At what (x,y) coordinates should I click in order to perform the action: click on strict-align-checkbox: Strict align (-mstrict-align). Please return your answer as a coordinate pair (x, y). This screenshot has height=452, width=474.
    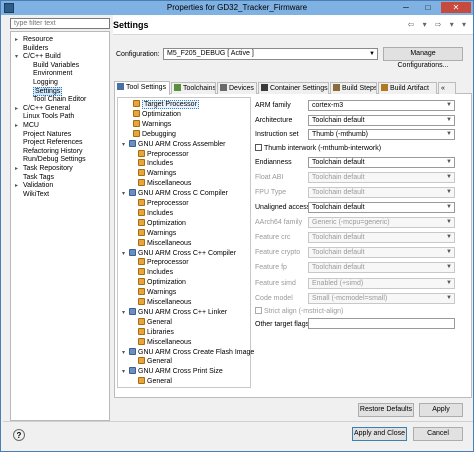
    Looking at the image, I should click on (299, 311).